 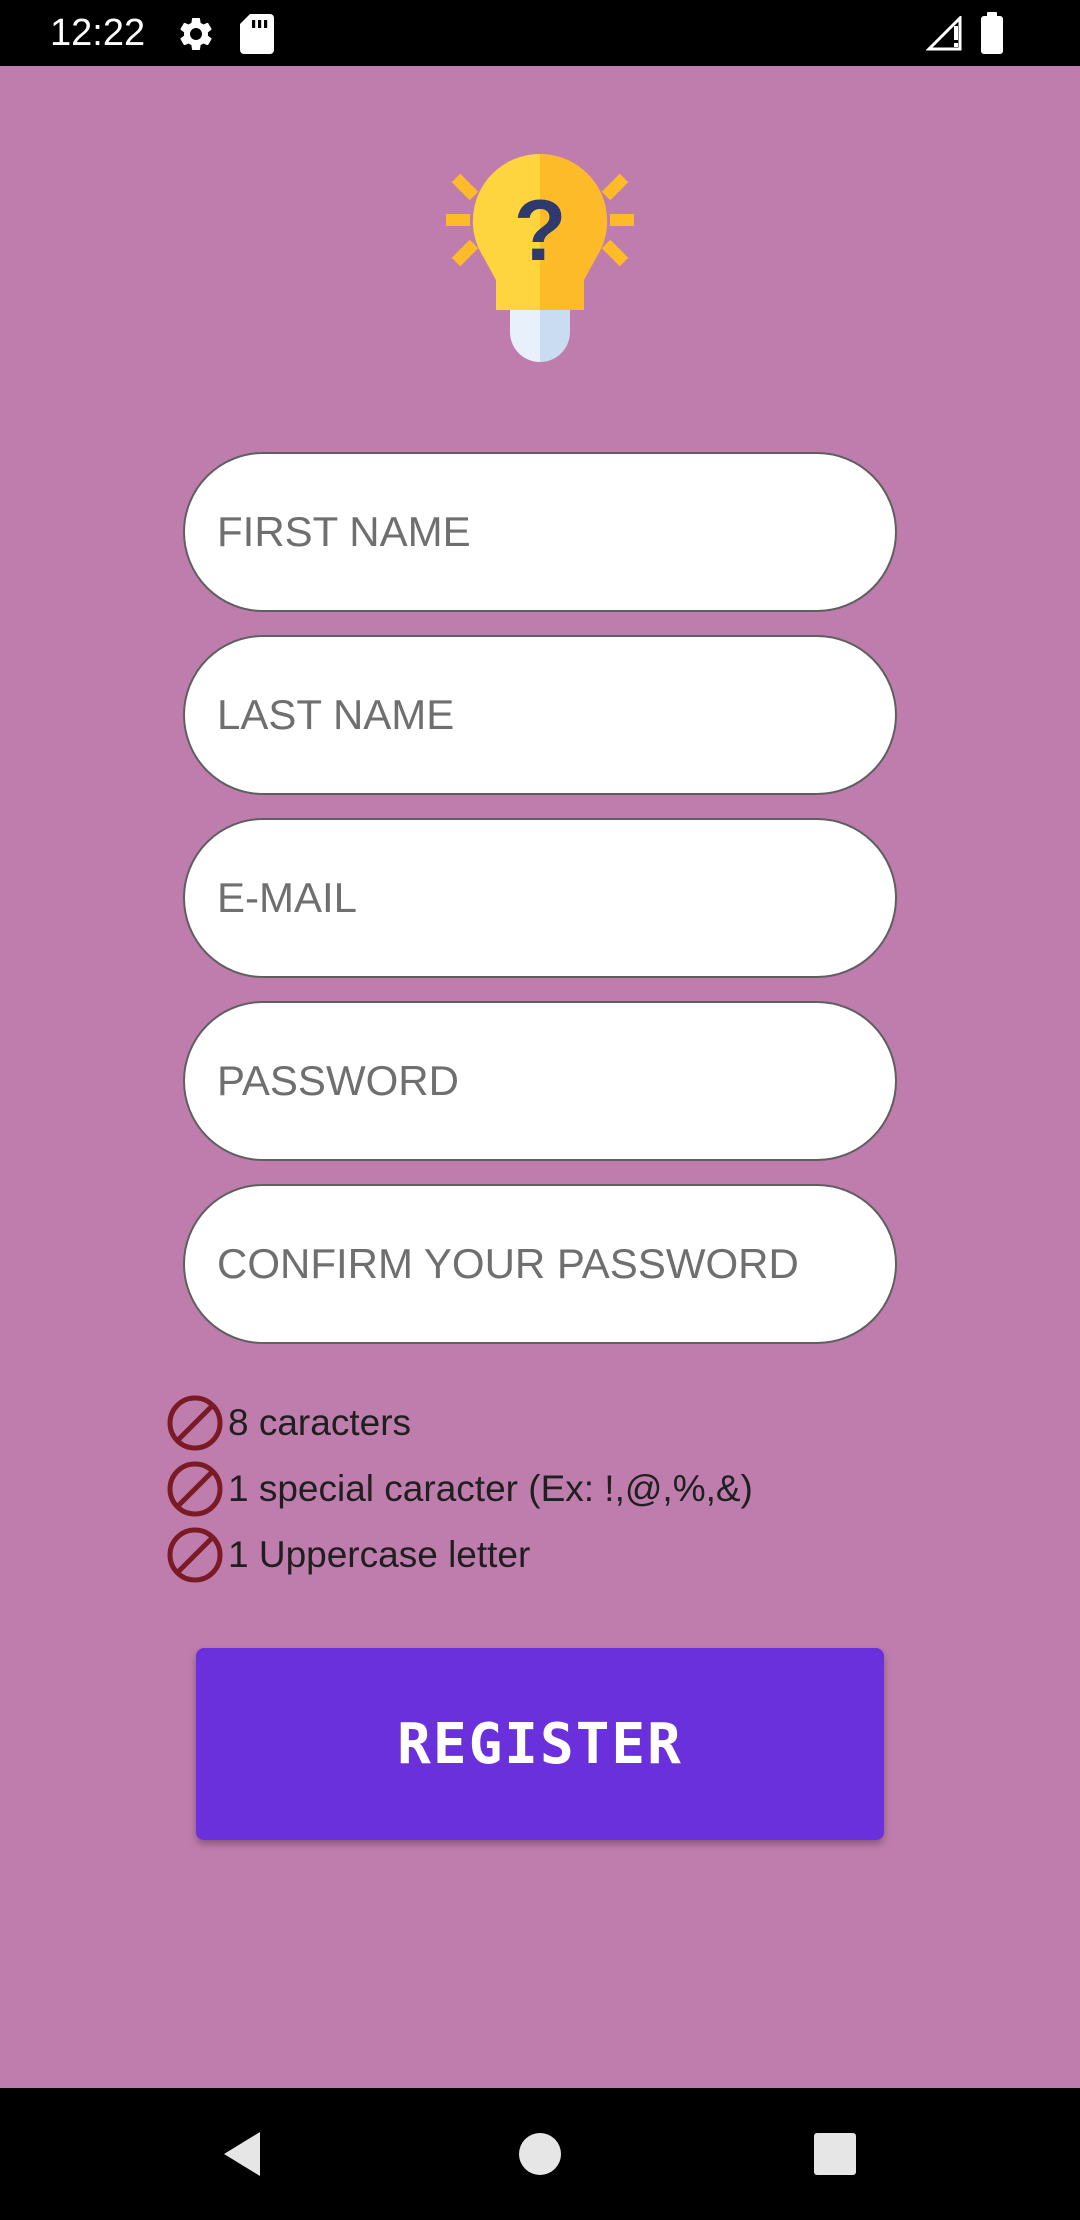 I want to click on email-field, so click(x=540, y=898).